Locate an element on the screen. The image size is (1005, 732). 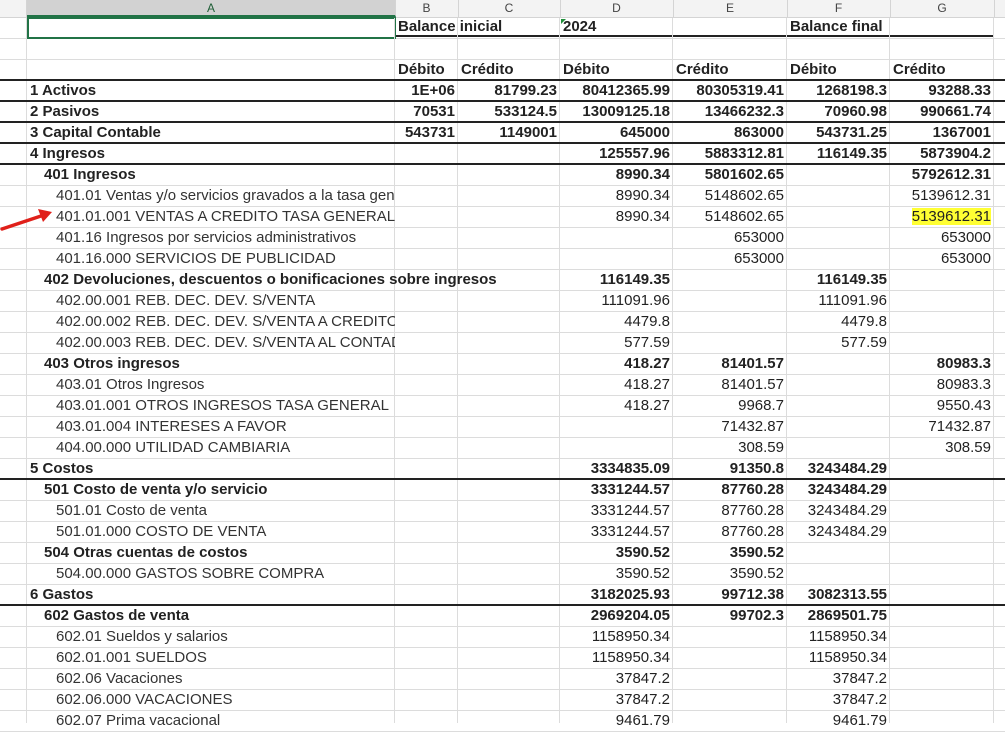
account-label: 3 Capital Contable is located at coordinates (211, 133).